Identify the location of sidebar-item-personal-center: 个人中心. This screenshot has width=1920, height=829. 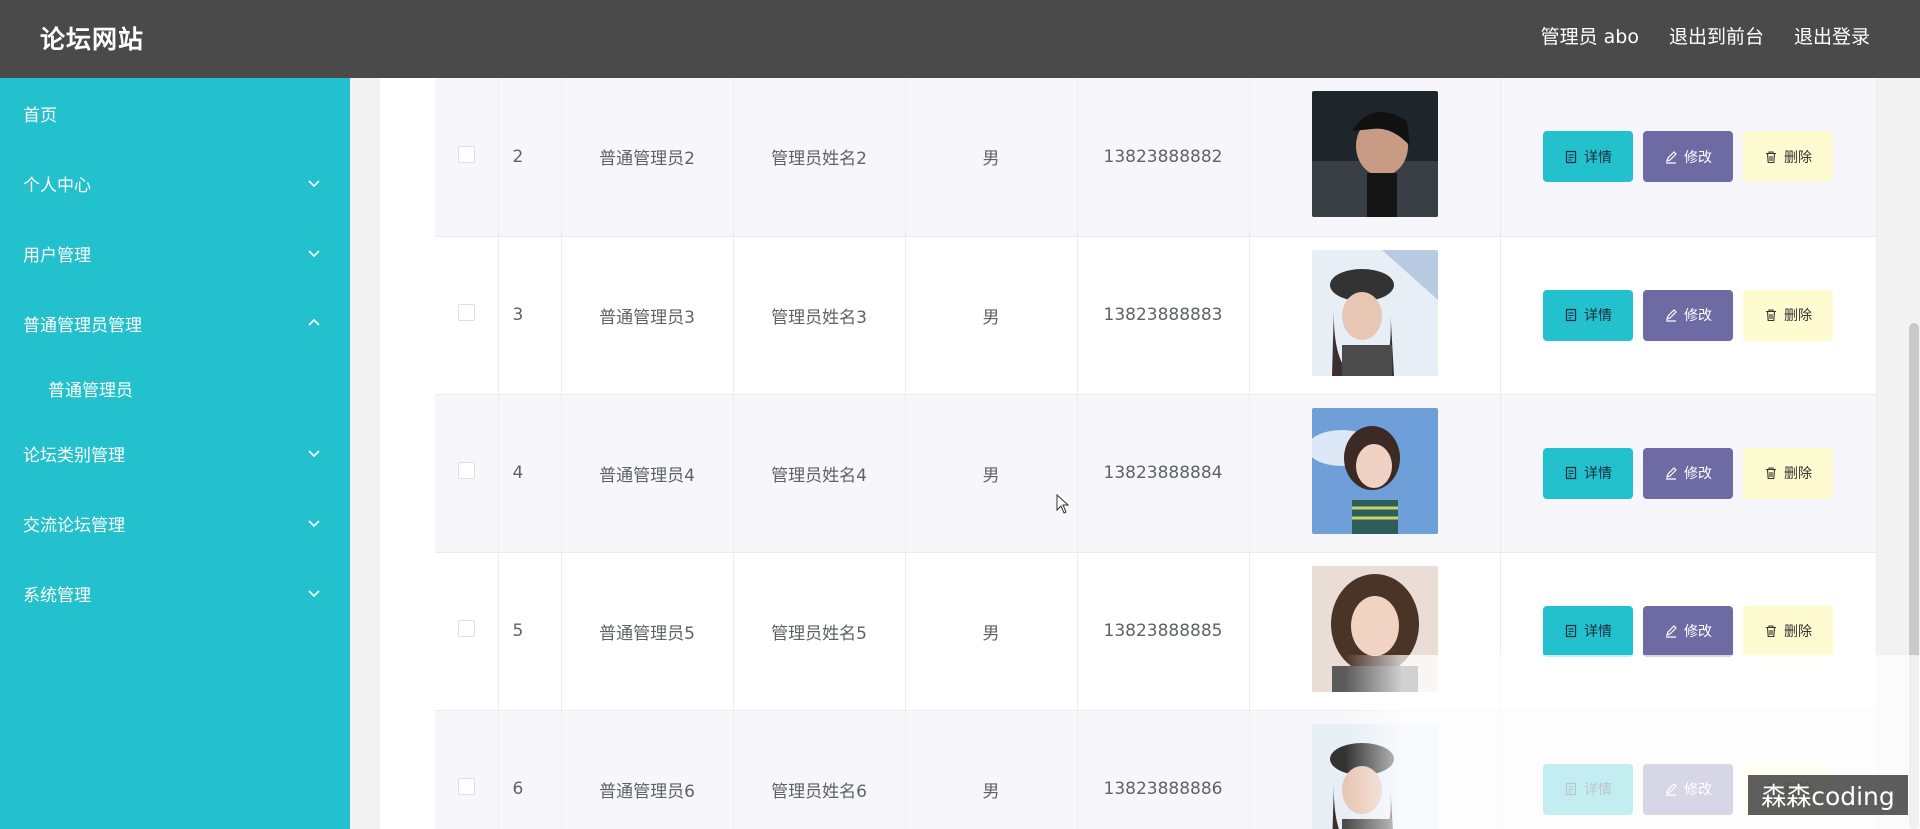
(175, 183).